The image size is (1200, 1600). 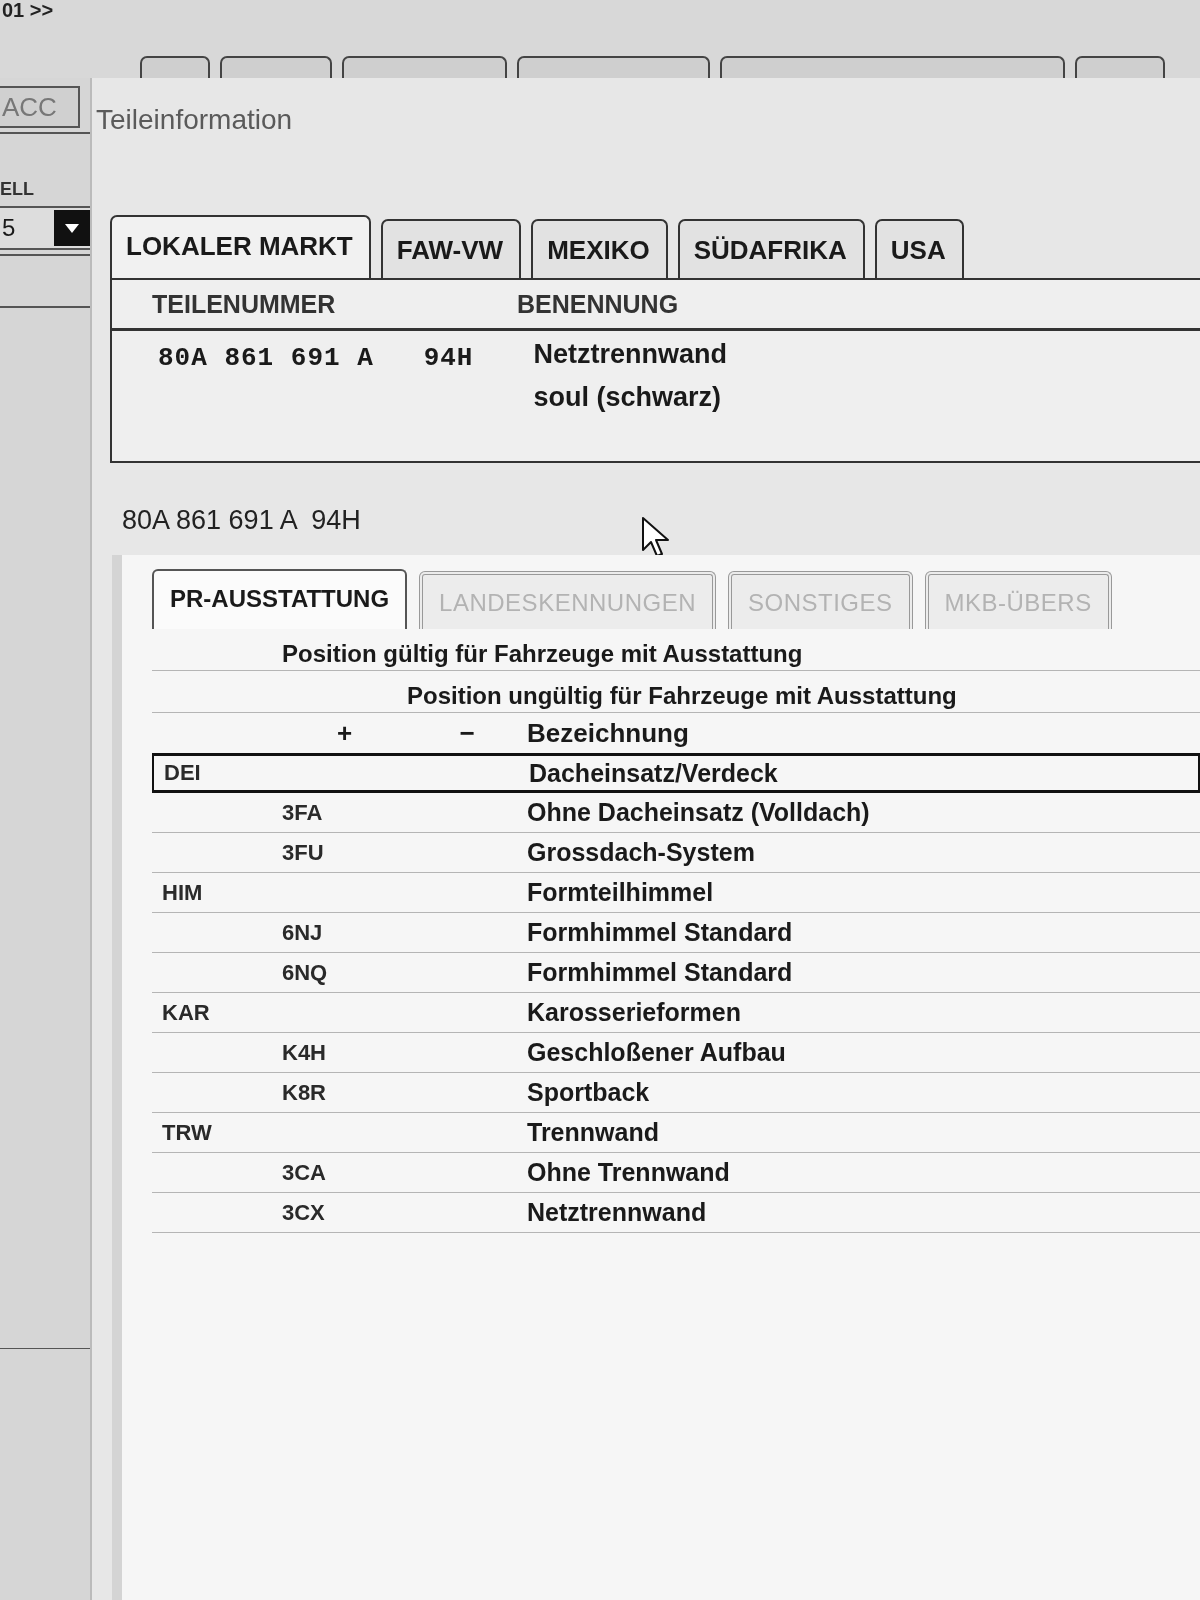 What do you see at coordinates (45, 228) in the screenshot?
I see `dropdown-field: 5` at bounding box center [45, 228].